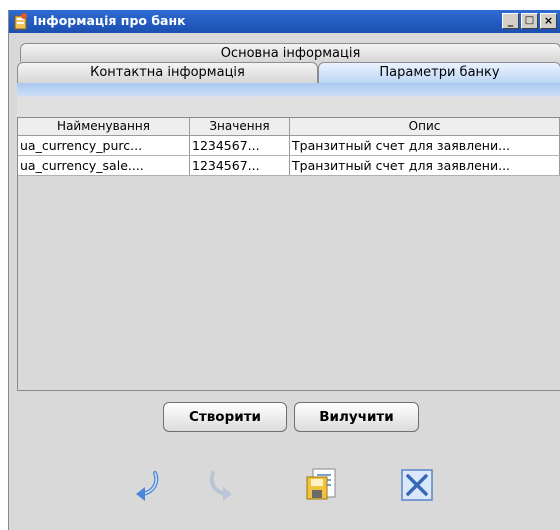 This screenshot has width=560, height=530. What do you see at coordinates (425, 126) in the screenshot?
I see `column-header-description: Опис` at bounding box center [425, 126].